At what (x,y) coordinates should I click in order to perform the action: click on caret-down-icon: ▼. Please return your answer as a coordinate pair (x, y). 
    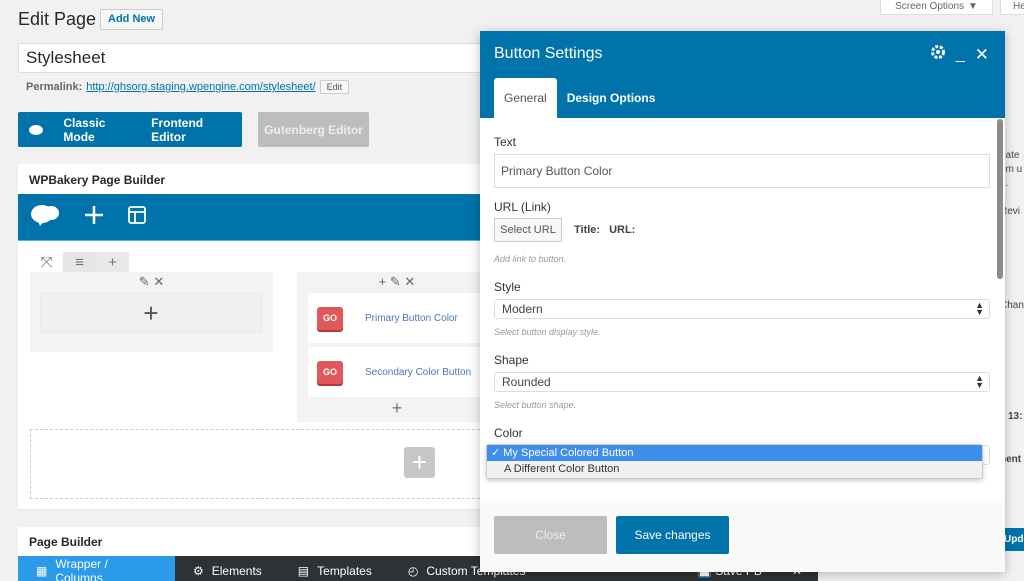
    Looking at the image, I should click on (973, 6).